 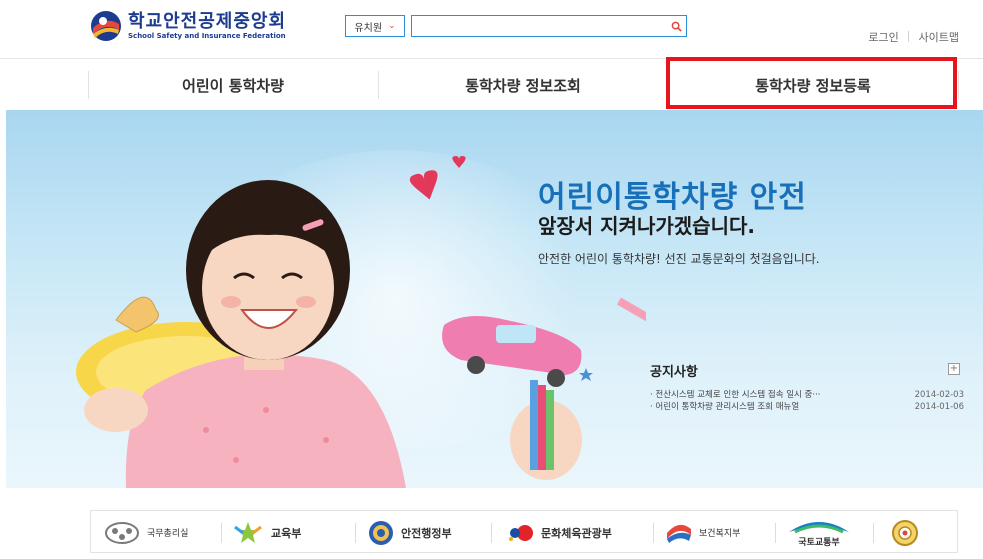 I want to click on logo-subtitle: School Safety and Insurance Federation, so click(x=207, y=35).